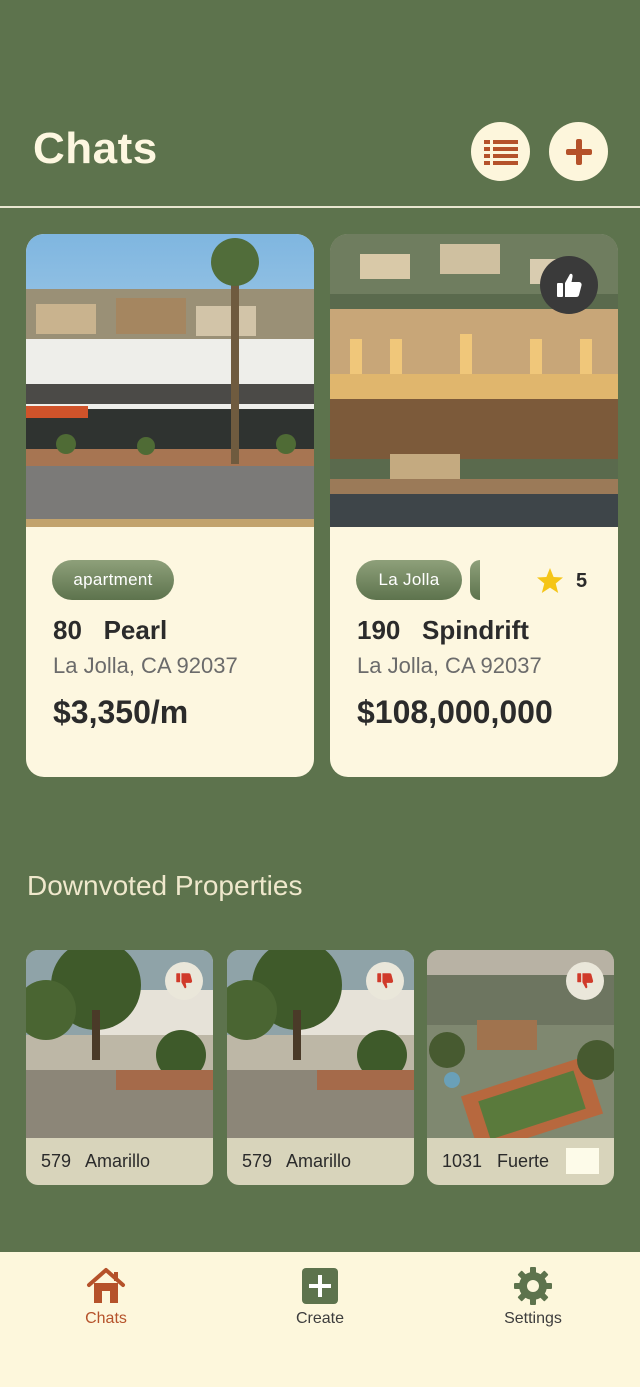 Image resolution: width=640 pixels, height=1387 pixels. What do you see at coordinates (496, 1161) in the screenshot?
I see `downvoted-property-label: 1031 Fuerte` at bounding box center [496, 1161].